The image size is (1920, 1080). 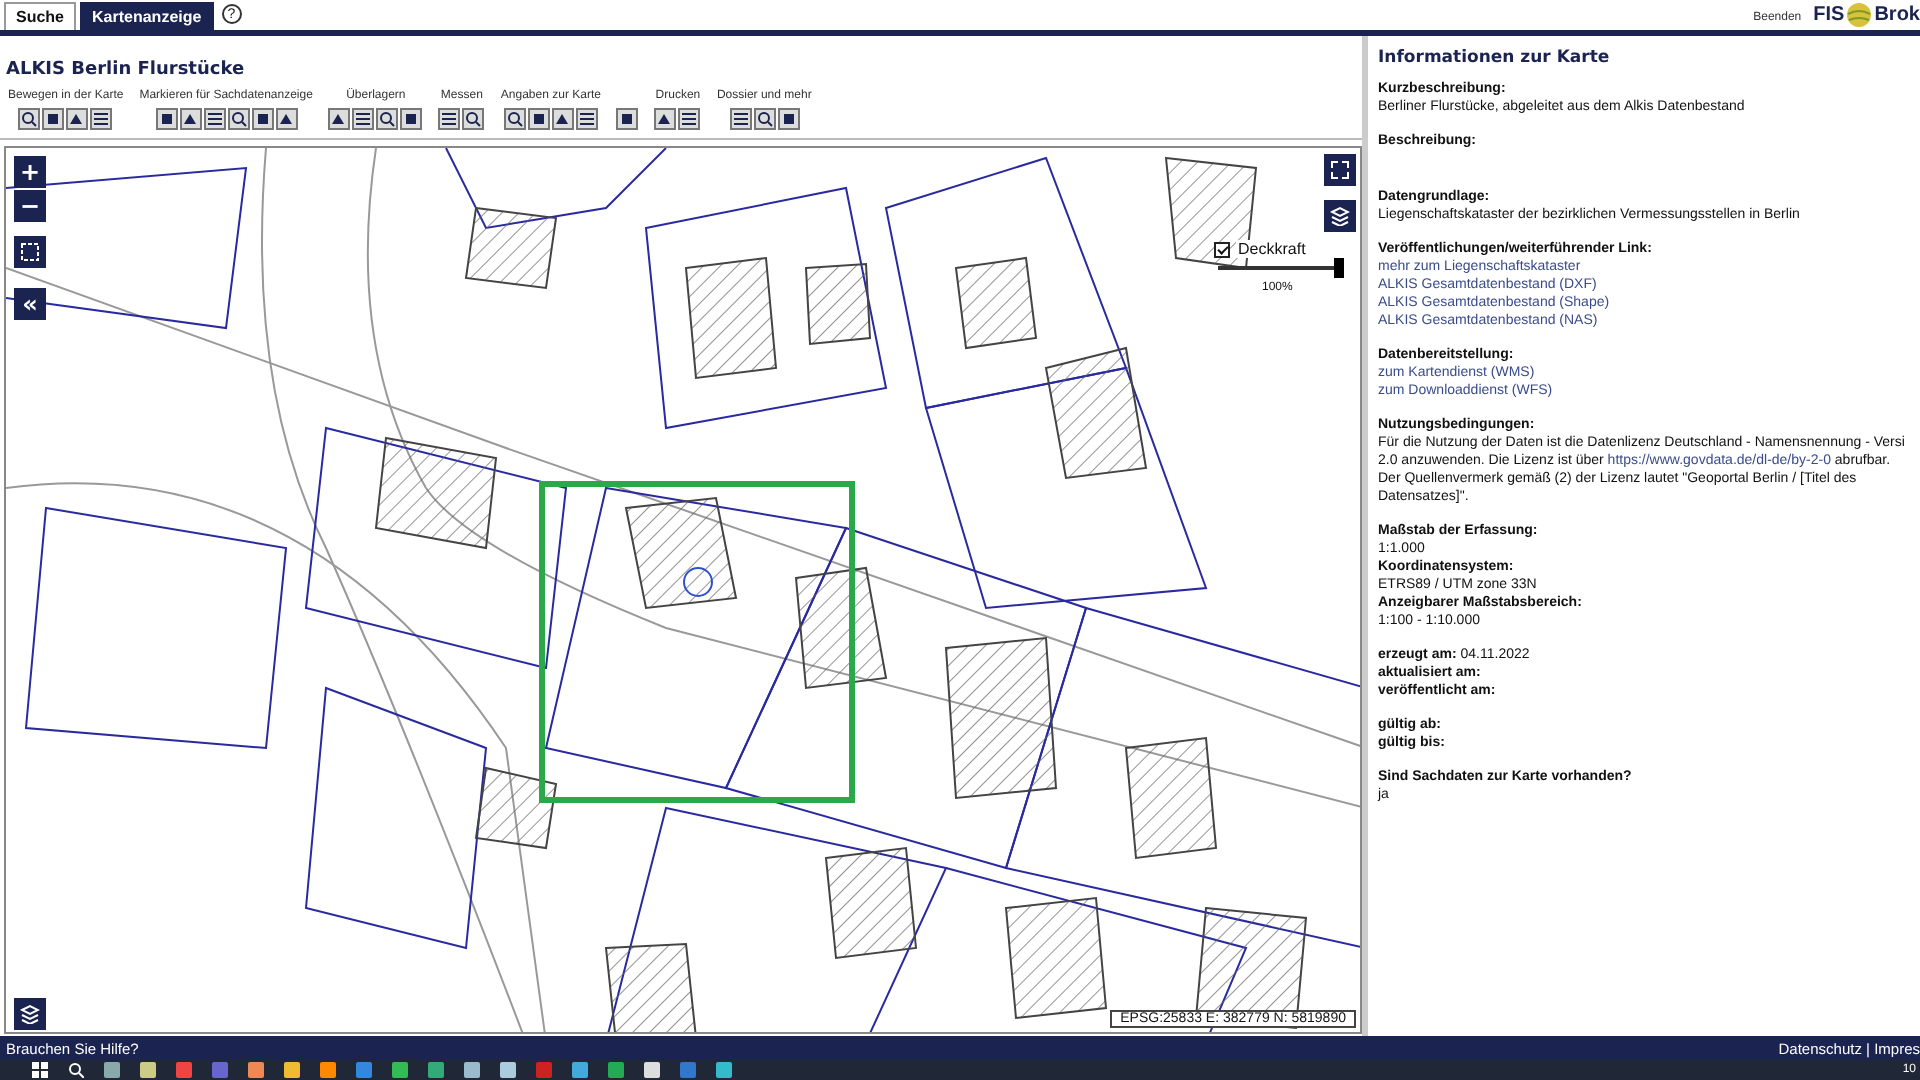 What do you see at coordinates (30, 304) in the screenshot?
I see `collapse-button: «` at bounding box center [30, 304].